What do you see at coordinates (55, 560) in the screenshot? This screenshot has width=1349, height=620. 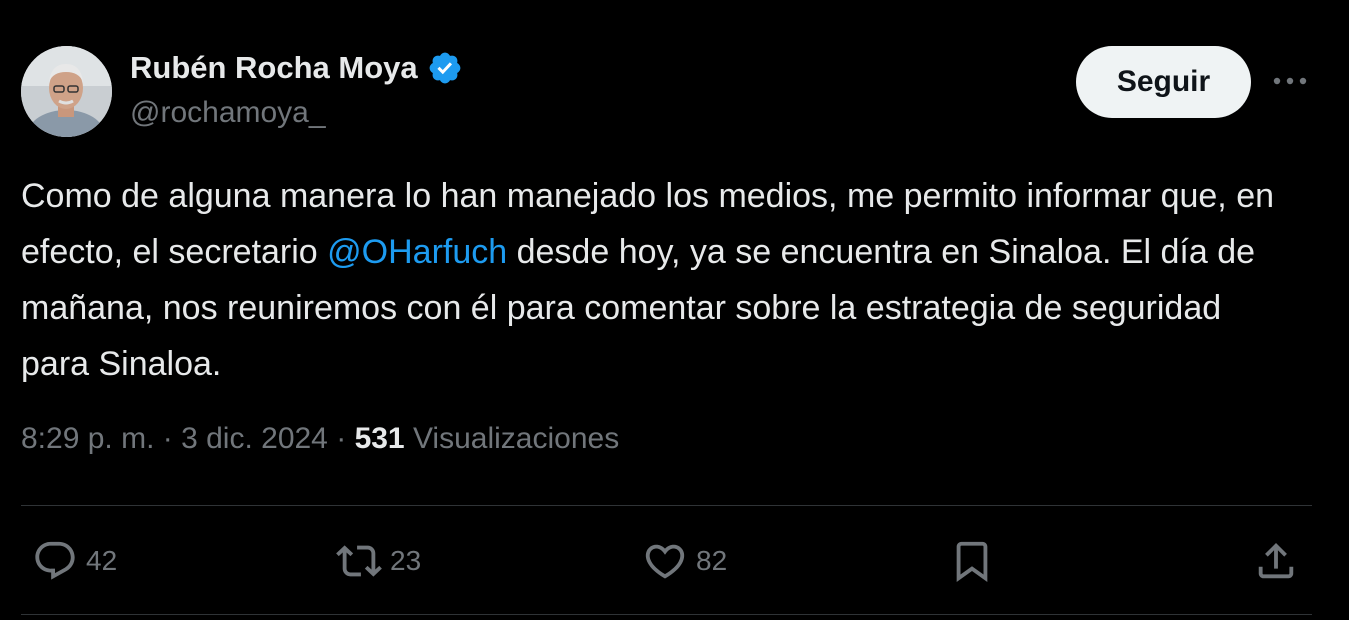 I see `reply-icon` at bounding box center [55, 560].